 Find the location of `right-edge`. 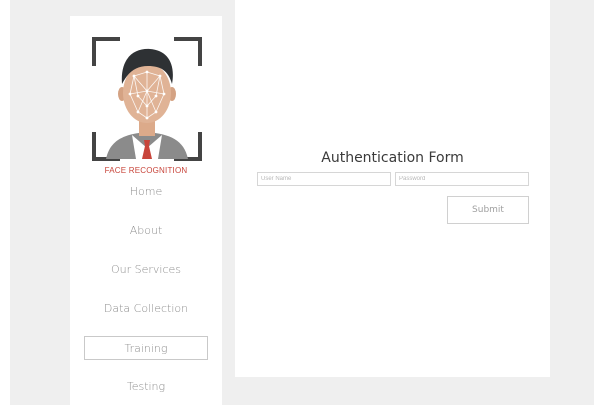

right-edge is located at coordinates (572, 202).